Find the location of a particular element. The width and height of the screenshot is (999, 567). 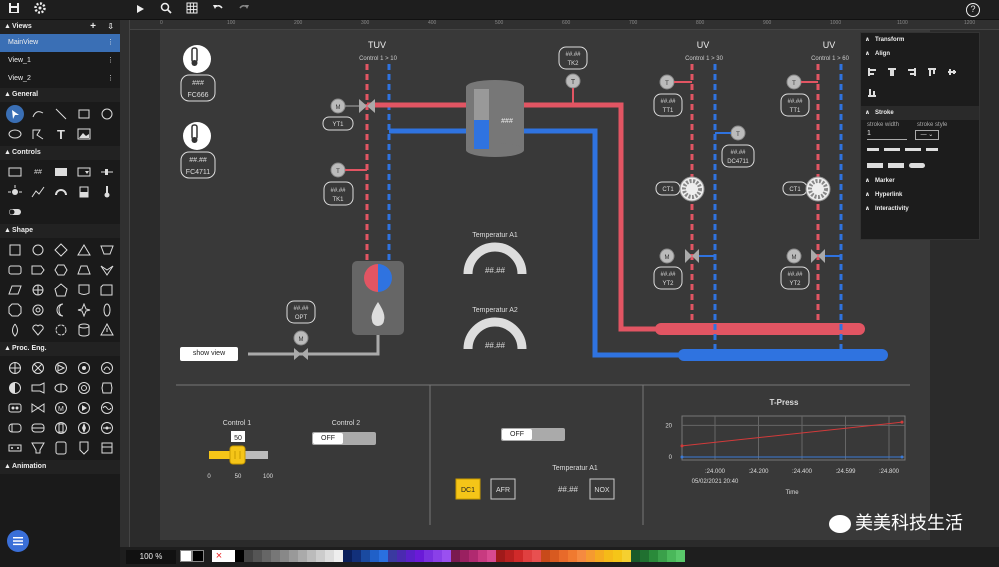

ct1-fan-b: CT1 is located at coordinates (806, 189).